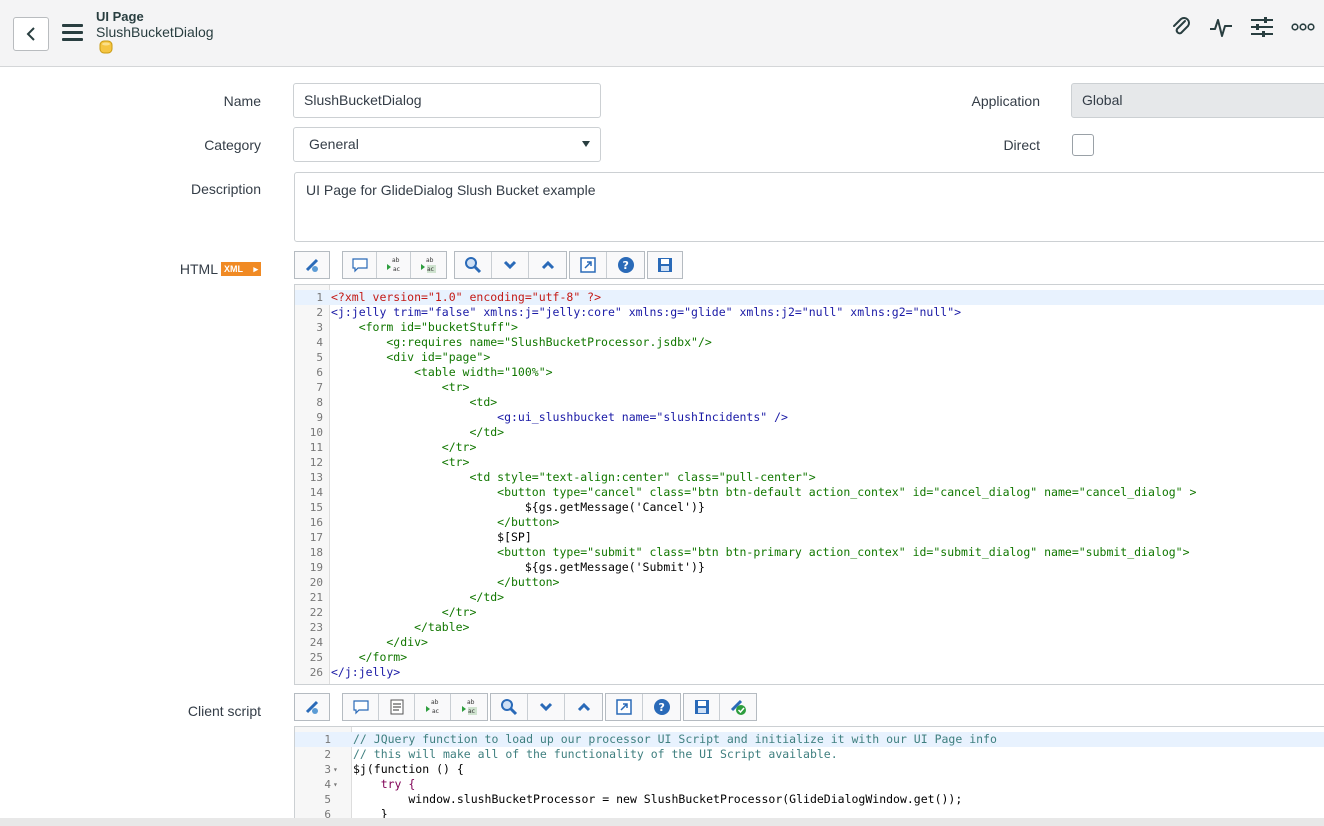  I want to click on code-text: </form>, so click(369, 657).